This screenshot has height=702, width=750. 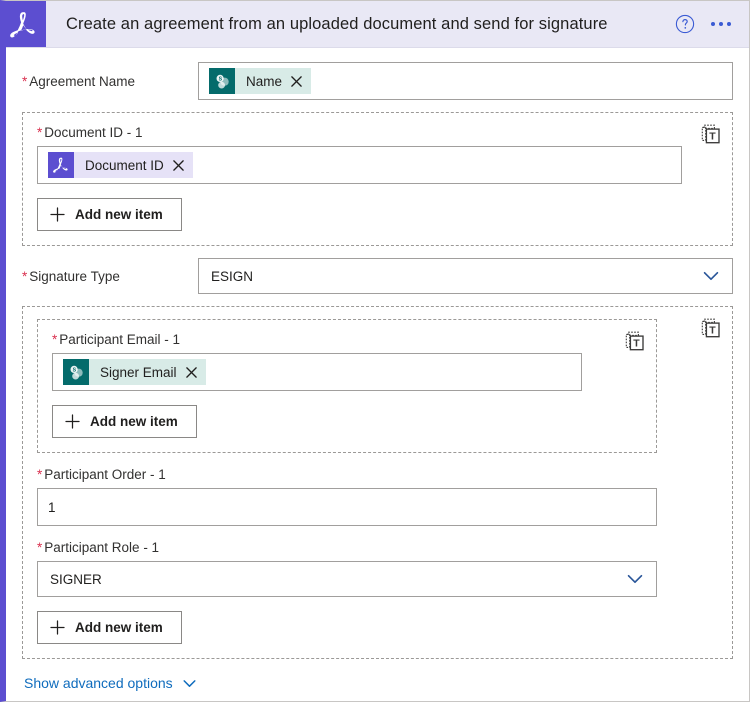 What do you see at coordinates (124, 165) in the screenshot?
I see `token-label: Document ID` at bounding box center [124, 165].